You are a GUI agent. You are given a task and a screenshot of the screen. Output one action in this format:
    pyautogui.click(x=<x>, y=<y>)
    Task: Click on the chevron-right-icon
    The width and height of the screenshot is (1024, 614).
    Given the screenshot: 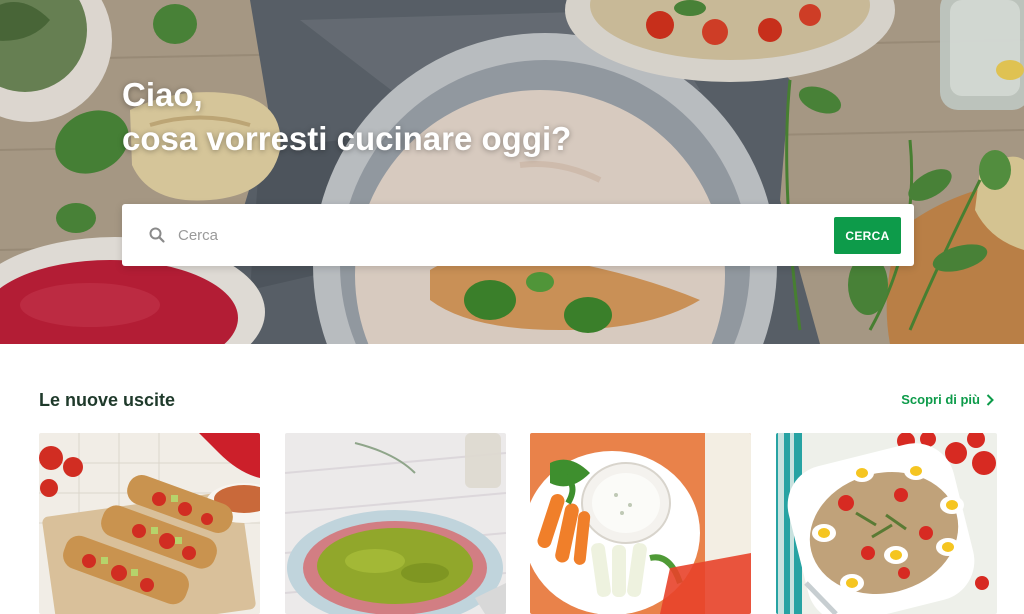 What is the action you would take?
    pyautogui.click(x=990, y=399)
    